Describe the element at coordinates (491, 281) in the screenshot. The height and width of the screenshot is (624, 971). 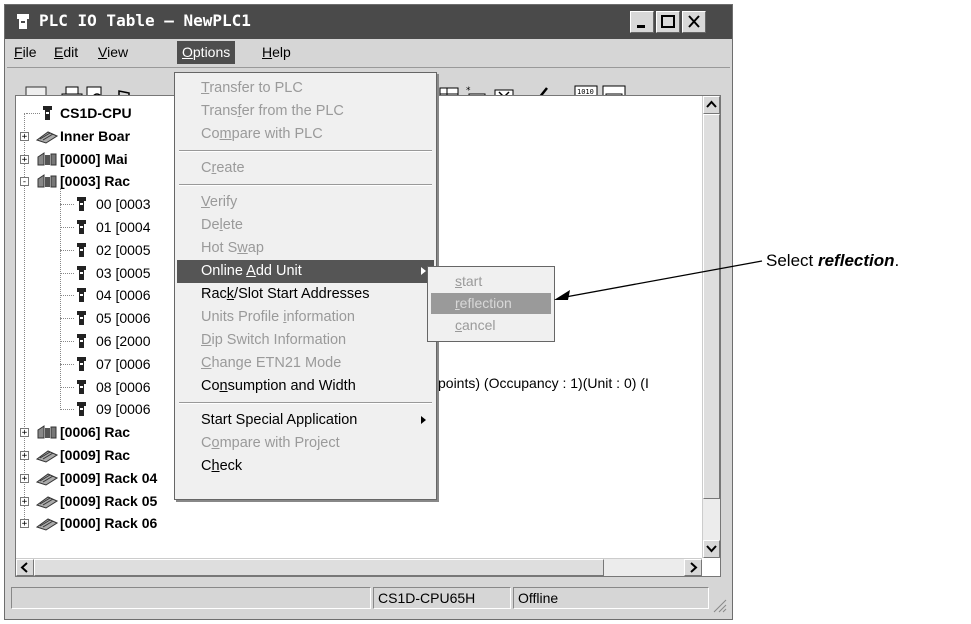
I see `submenu-item: start` at that location.